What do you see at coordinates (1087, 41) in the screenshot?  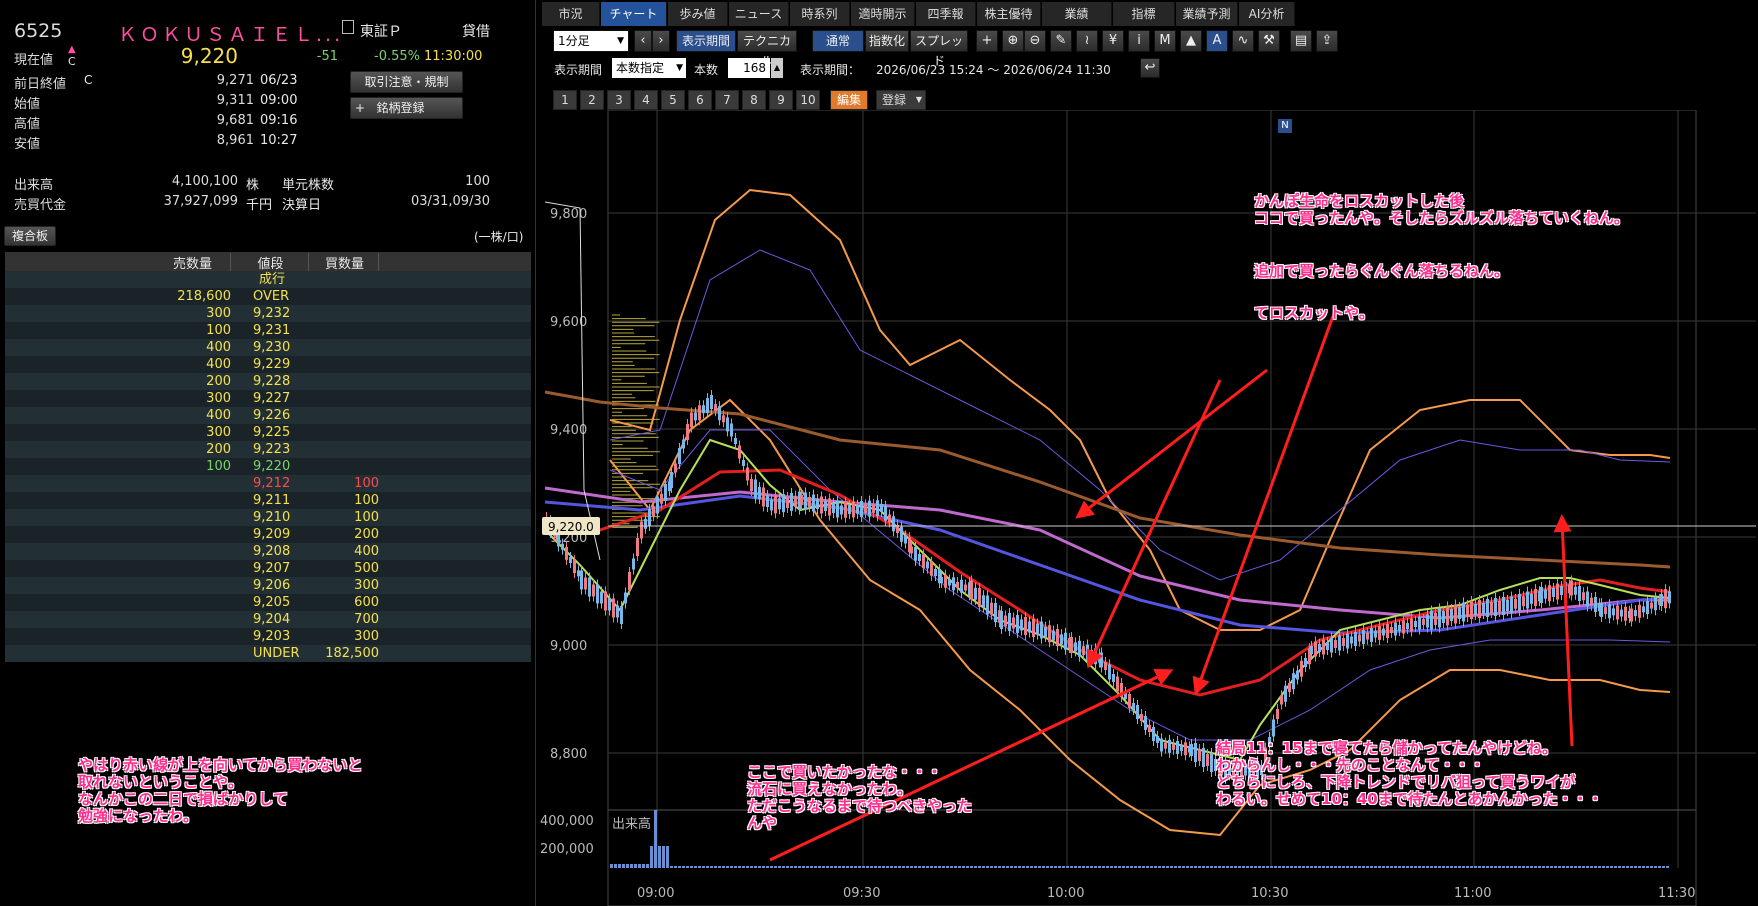 I see `wave-tool-icon: ≀` at bounding box center [1087, 41].